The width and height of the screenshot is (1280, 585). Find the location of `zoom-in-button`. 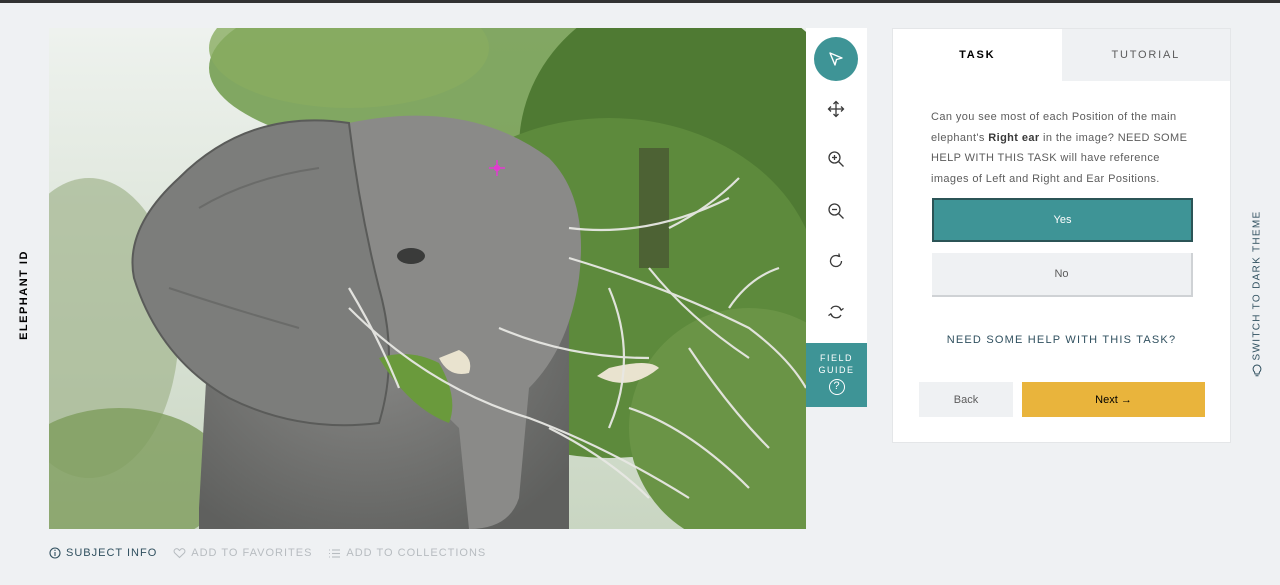

zoom-in-button is located at coordinates (836, 159).